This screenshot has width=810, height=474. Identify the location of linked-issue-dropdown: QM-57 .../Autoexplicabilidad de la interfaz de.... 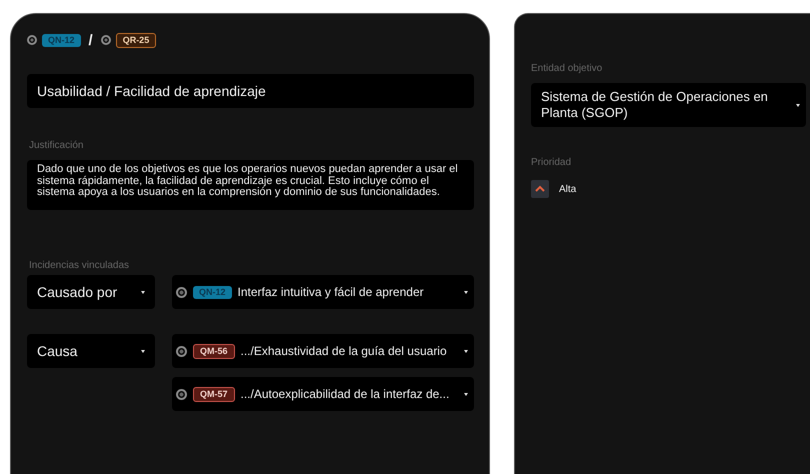
(323, 394).